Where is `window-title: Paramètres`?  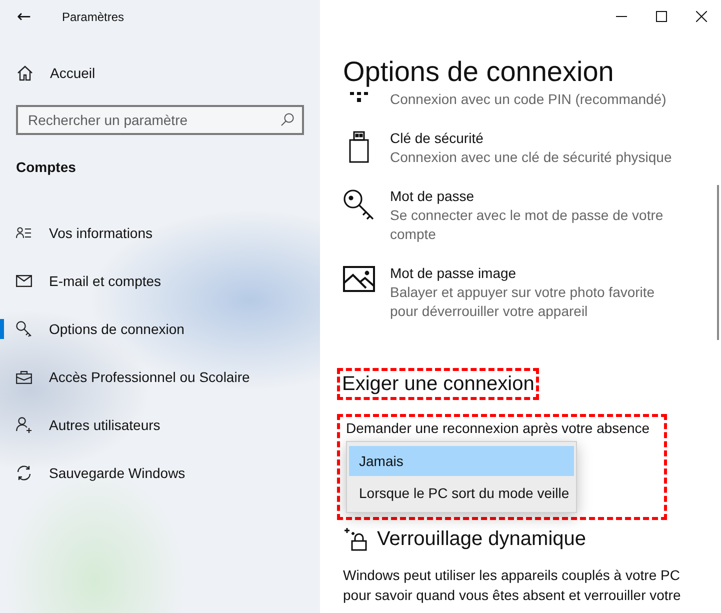
window-title: Paramètres is located at coordinates (93, 17).